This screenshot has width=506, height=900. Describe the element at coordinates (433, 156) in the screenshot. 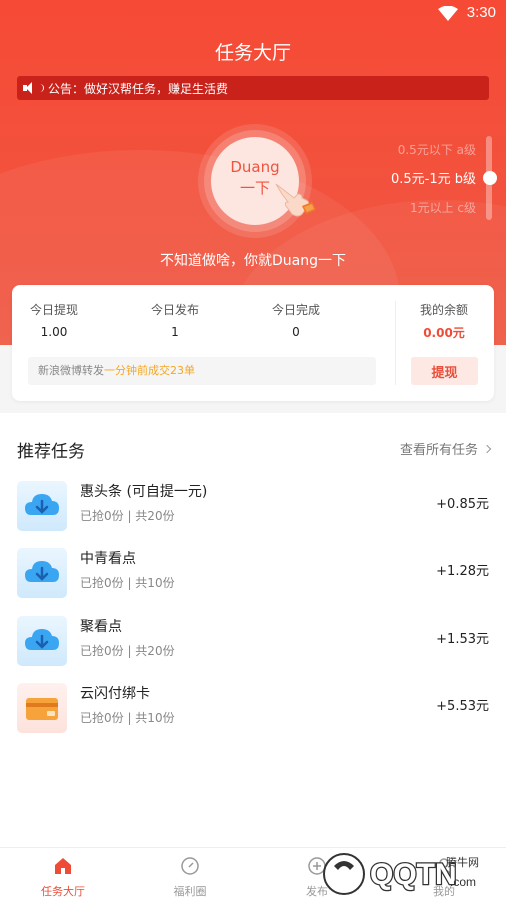

I see `level-option-a: 0.5元以下 a级` at that location.